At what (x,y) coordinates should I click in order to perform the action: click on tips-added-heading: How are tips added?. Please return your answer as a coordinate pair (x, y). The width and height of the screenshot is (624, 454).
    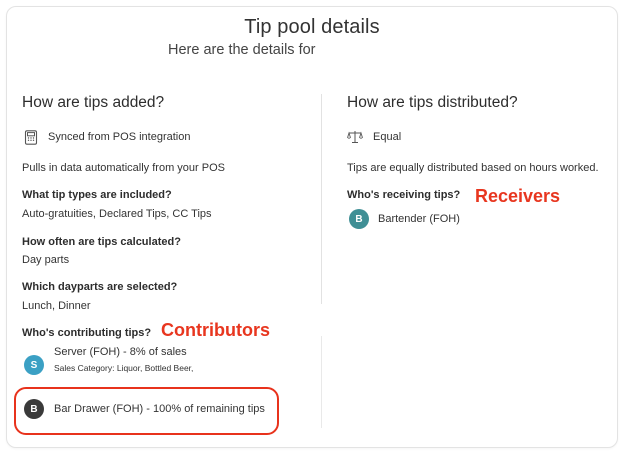
    Looking at the image, I should click on (93, 102).